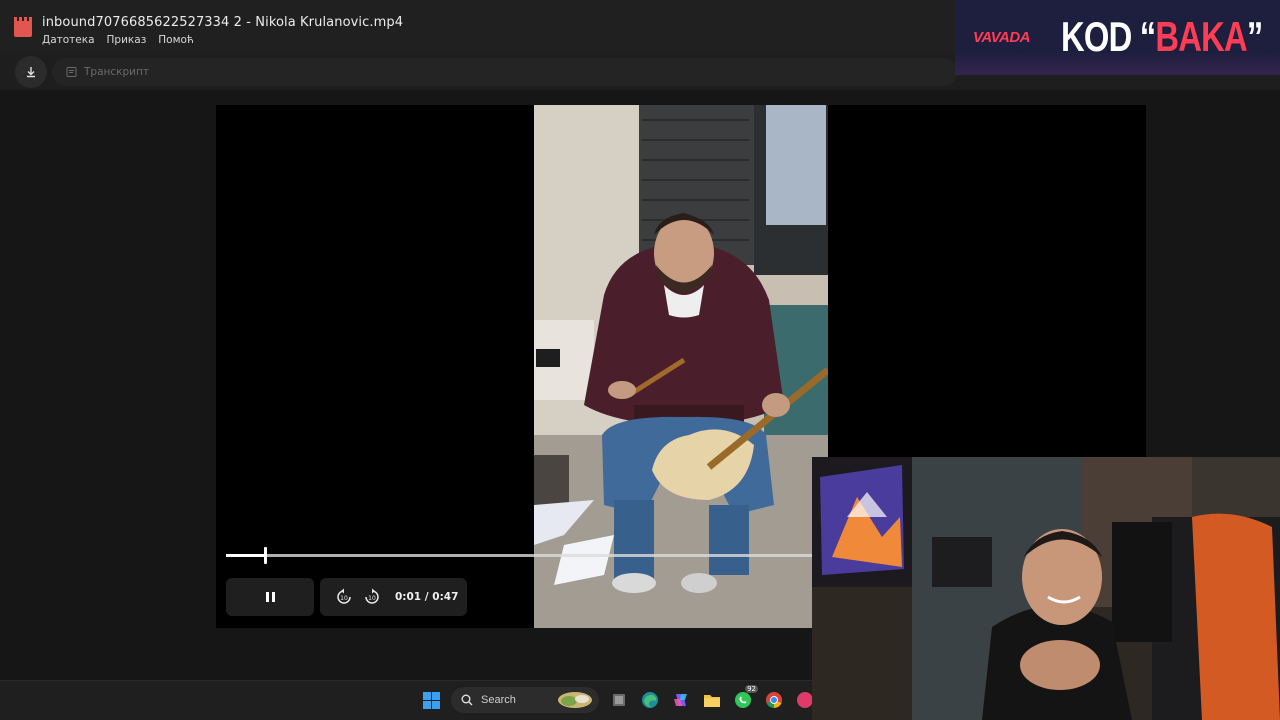  What do you see at coordinates (246, 555) in the screenshot?
I see `seek-bar-fill` at bounding box center [246, 555].